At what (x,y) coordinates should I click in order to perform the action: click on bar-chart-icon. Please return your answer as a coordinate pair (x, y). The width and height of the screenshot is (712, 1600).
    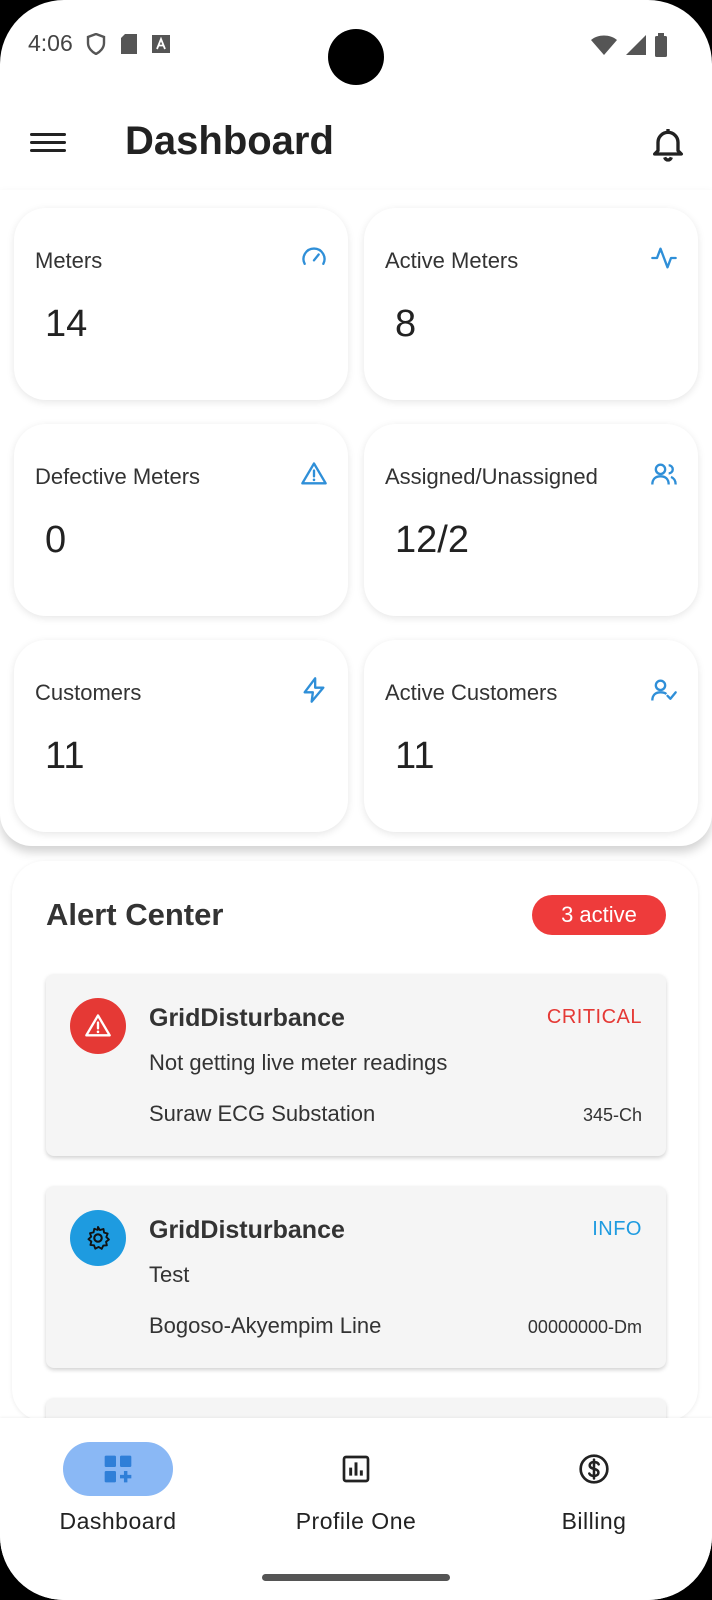
    Looking at the image, I should click on (356, 1469).